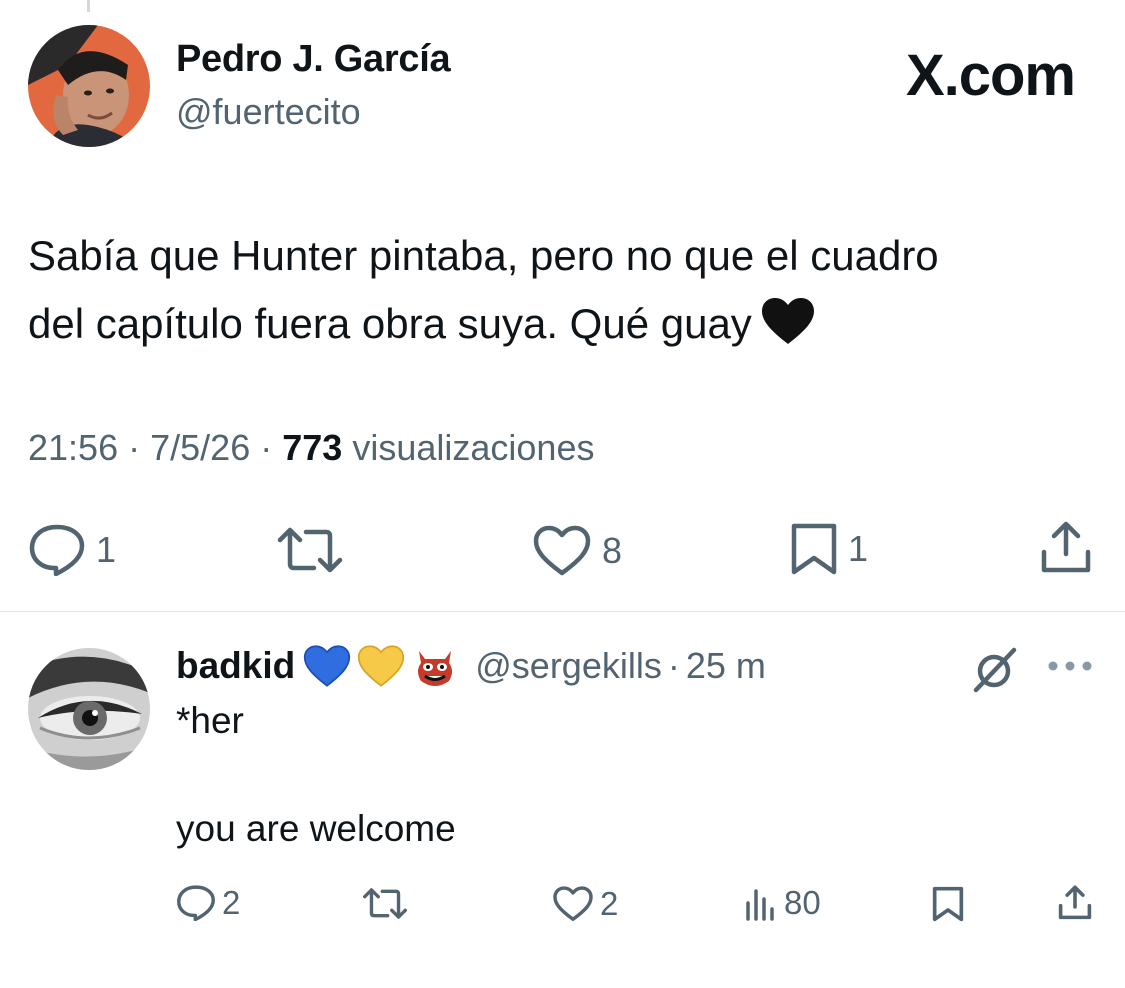 This screenshot has width=1125, height=988. What do you see at coordinates (210, 720) in the screenshot?
I see `reply-text-line: *her` at bounding box center [210, 720].